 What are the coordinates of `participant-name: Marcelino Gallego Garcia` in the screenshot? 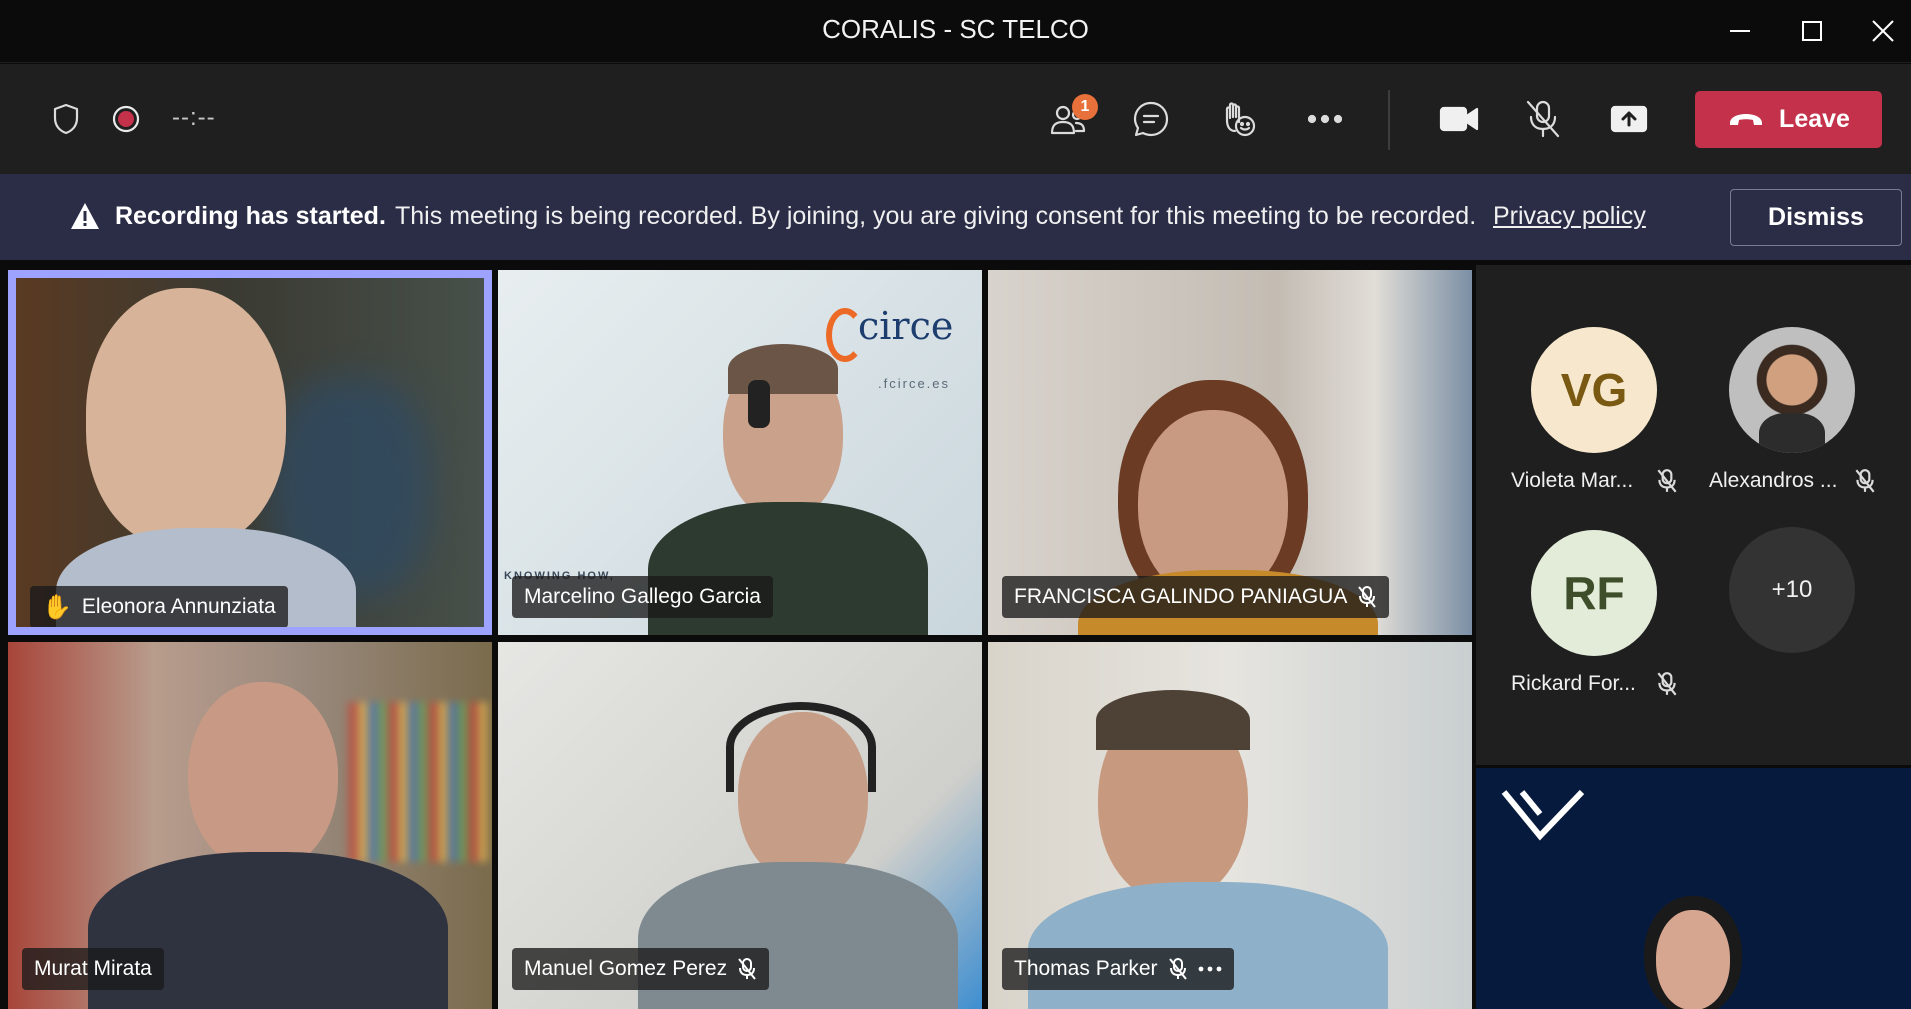 It's located at (642, 596).